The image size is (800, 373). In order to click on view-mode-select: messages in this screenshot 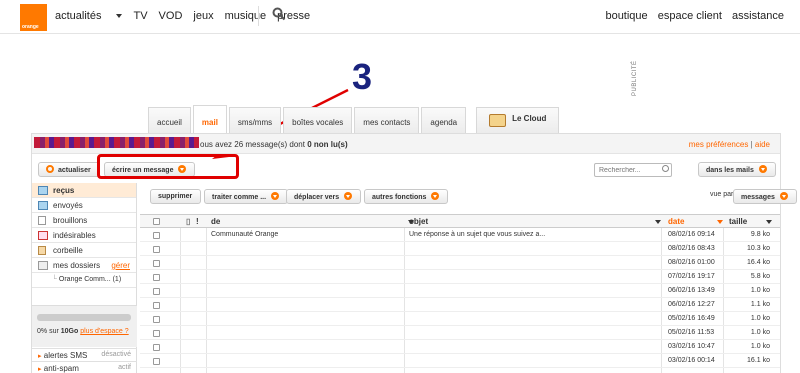, I will do `click(765, 196)`.